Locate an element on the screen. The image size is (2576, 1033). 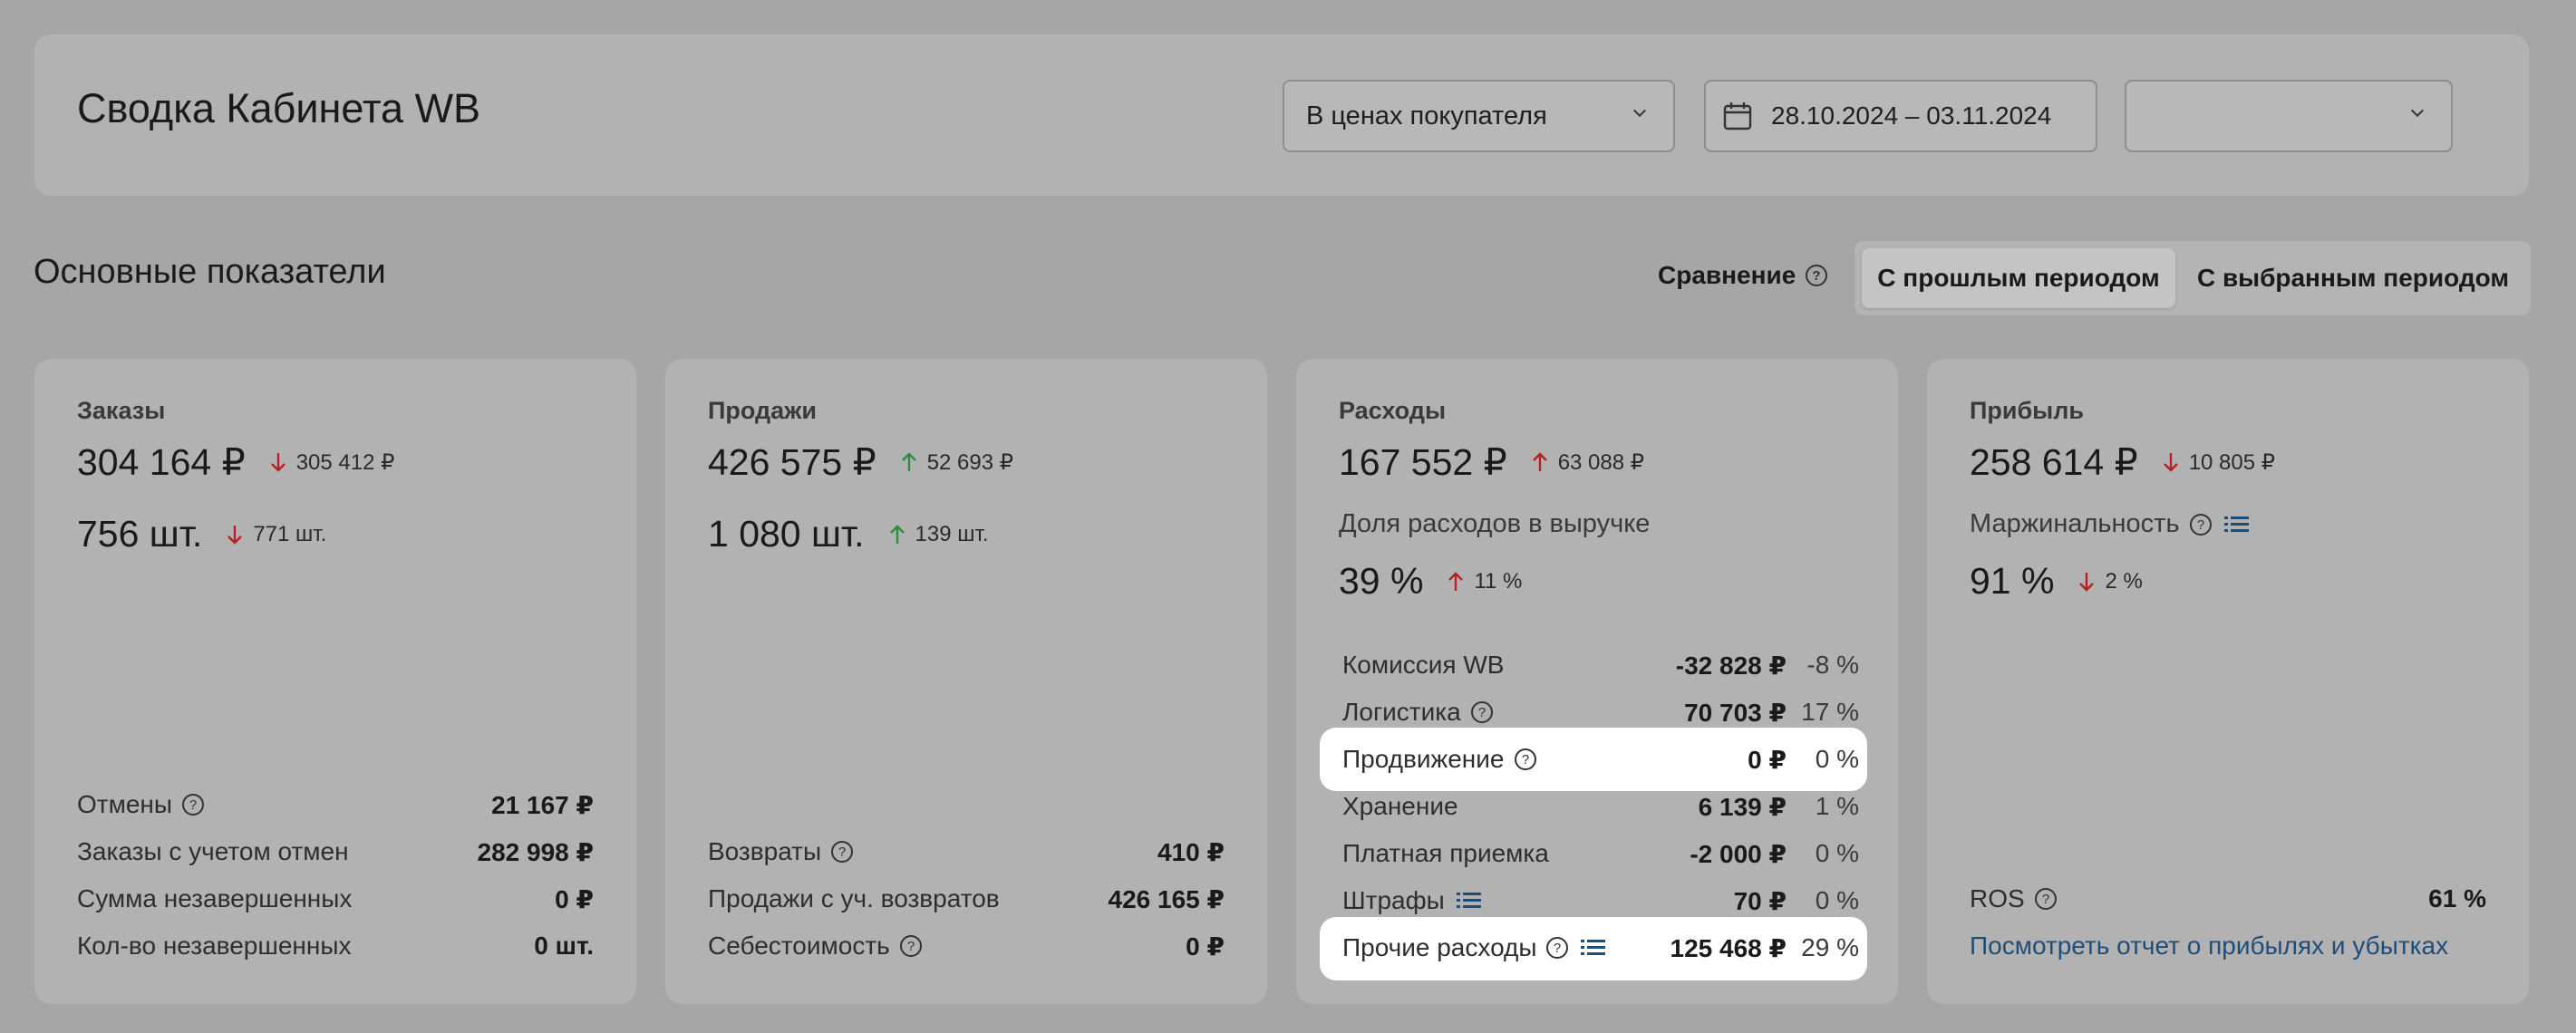
price-mode-select: В ценах покупателя is located at coordinates (1479, 116).